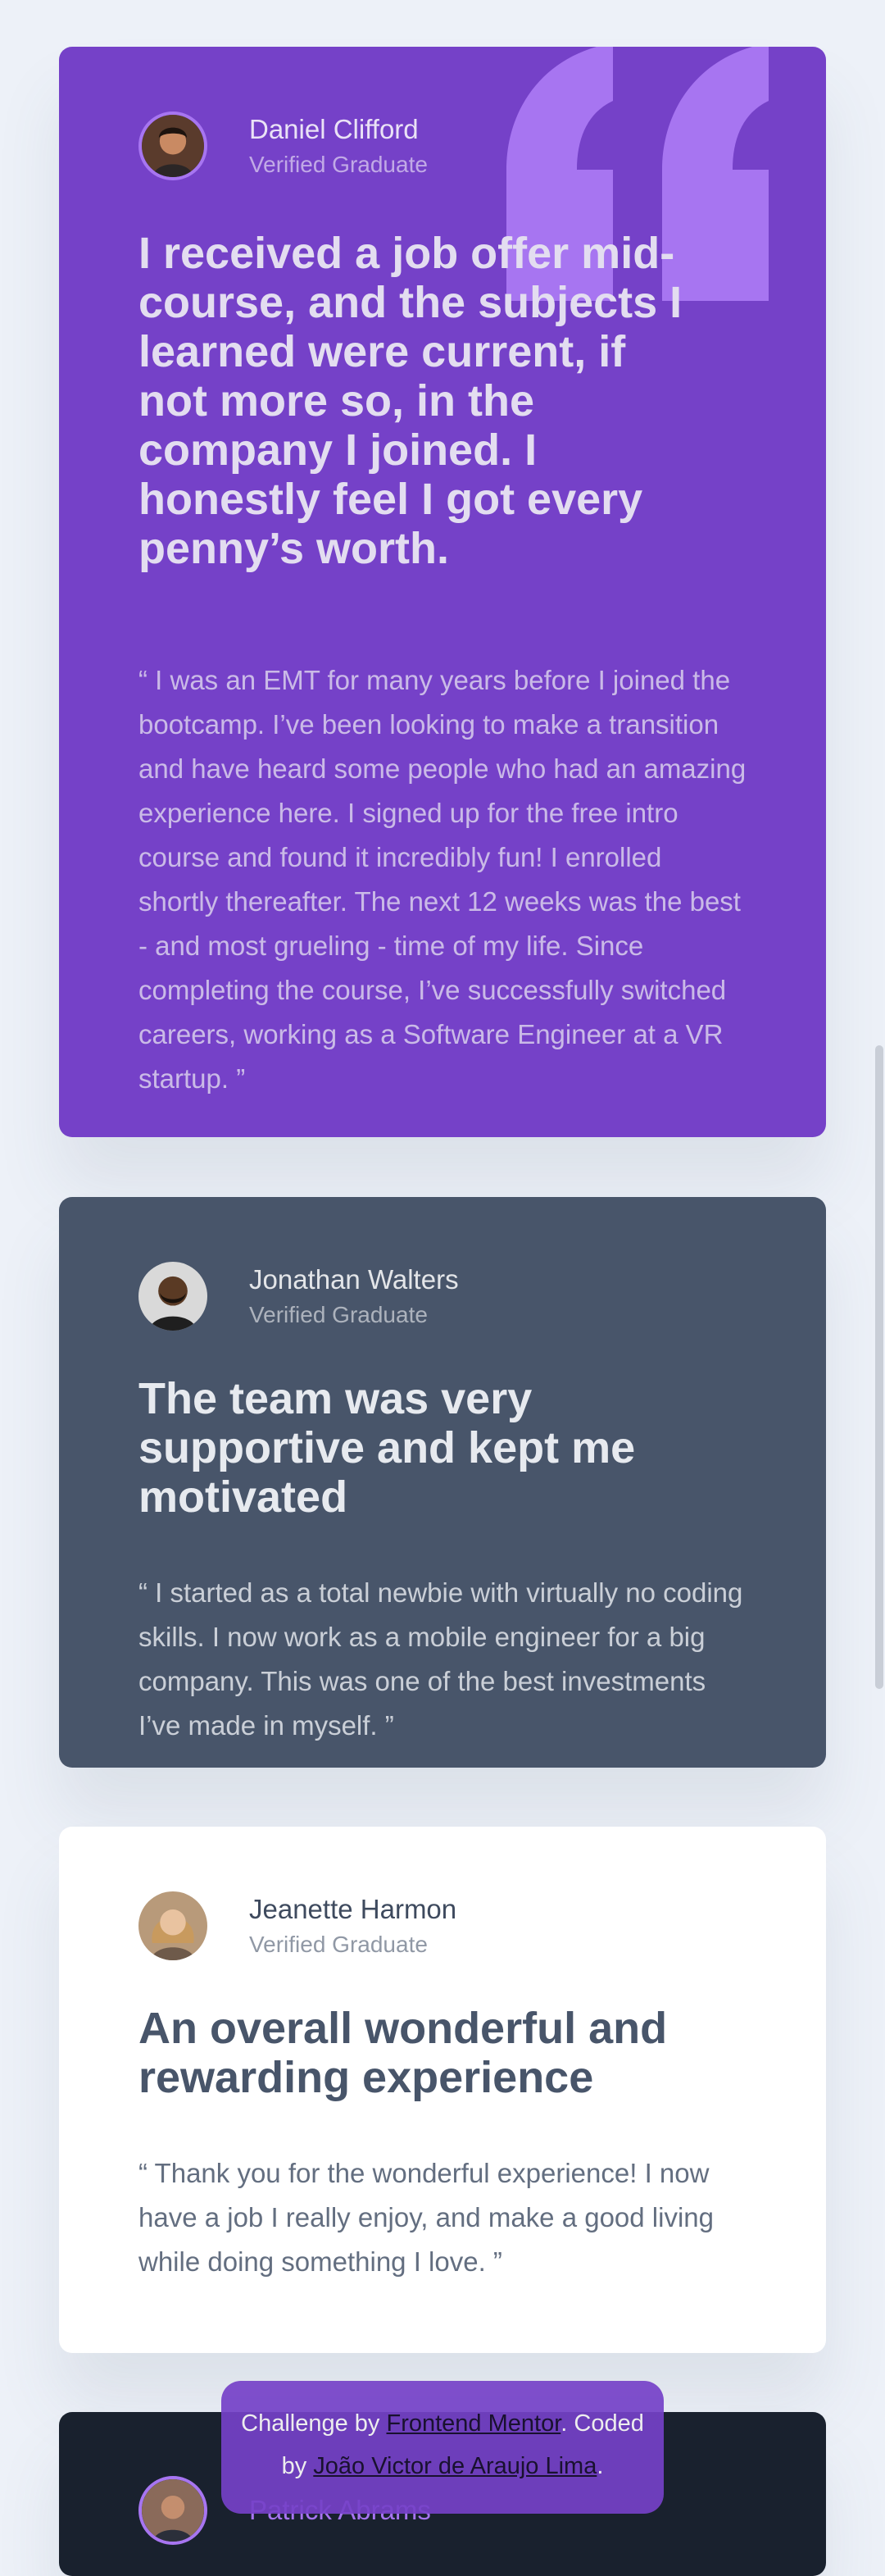 This screenshot has width=885, height=2576. Describe the element at coordinates (314, 2423) in the screenshot. I see `attribution-prefix: Challenge by` at that location.